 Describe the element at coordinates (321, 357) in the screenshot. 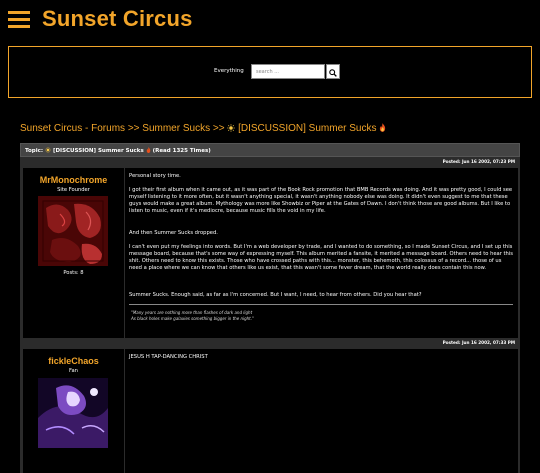

I see `post-message: JESUS H TAP-DANCING CHRIST` at that location.